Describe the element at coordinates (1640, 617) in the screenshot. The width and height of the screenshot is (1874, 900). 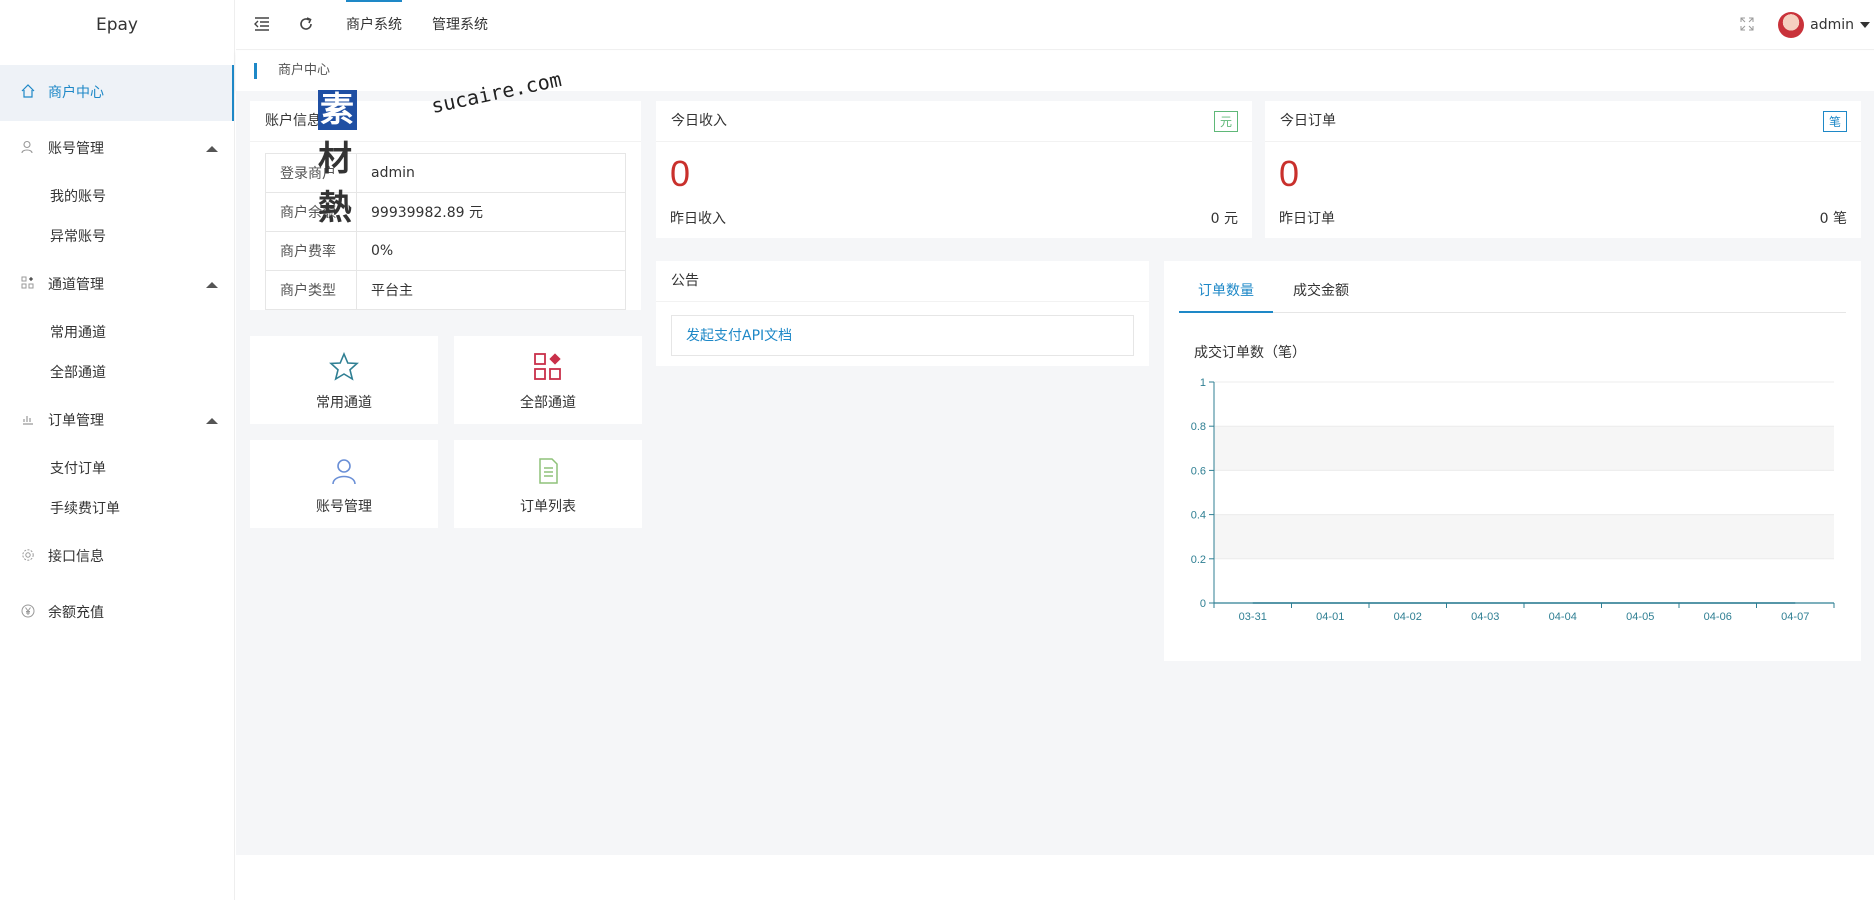
I see `x-tick-label: 04-05` at that location.